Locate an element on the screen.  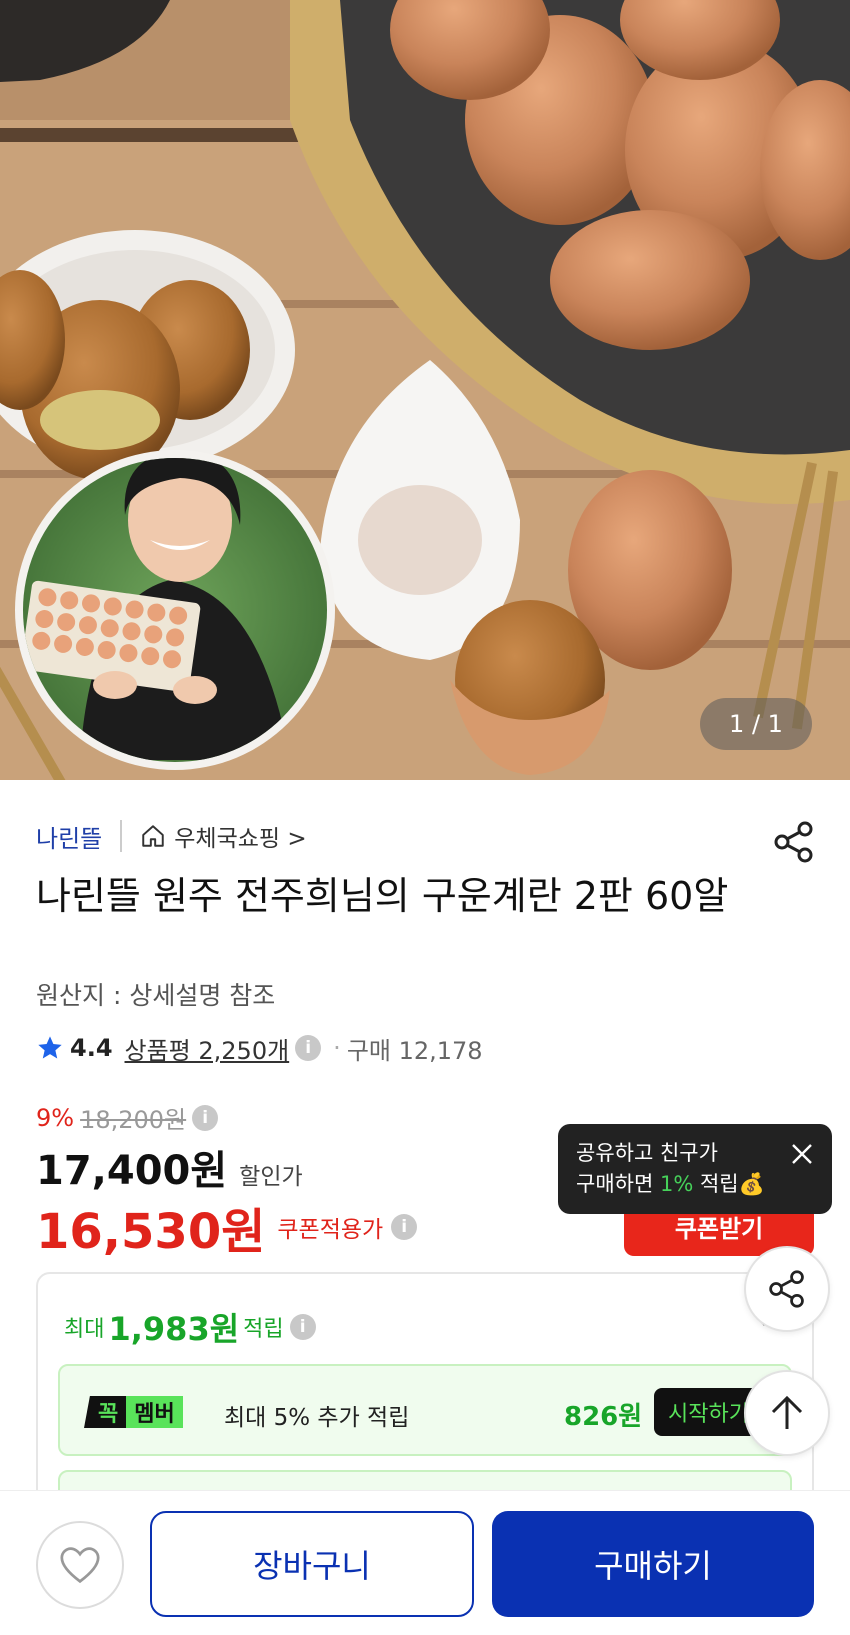
wishlist-button is located at coordinates (80, 1565).